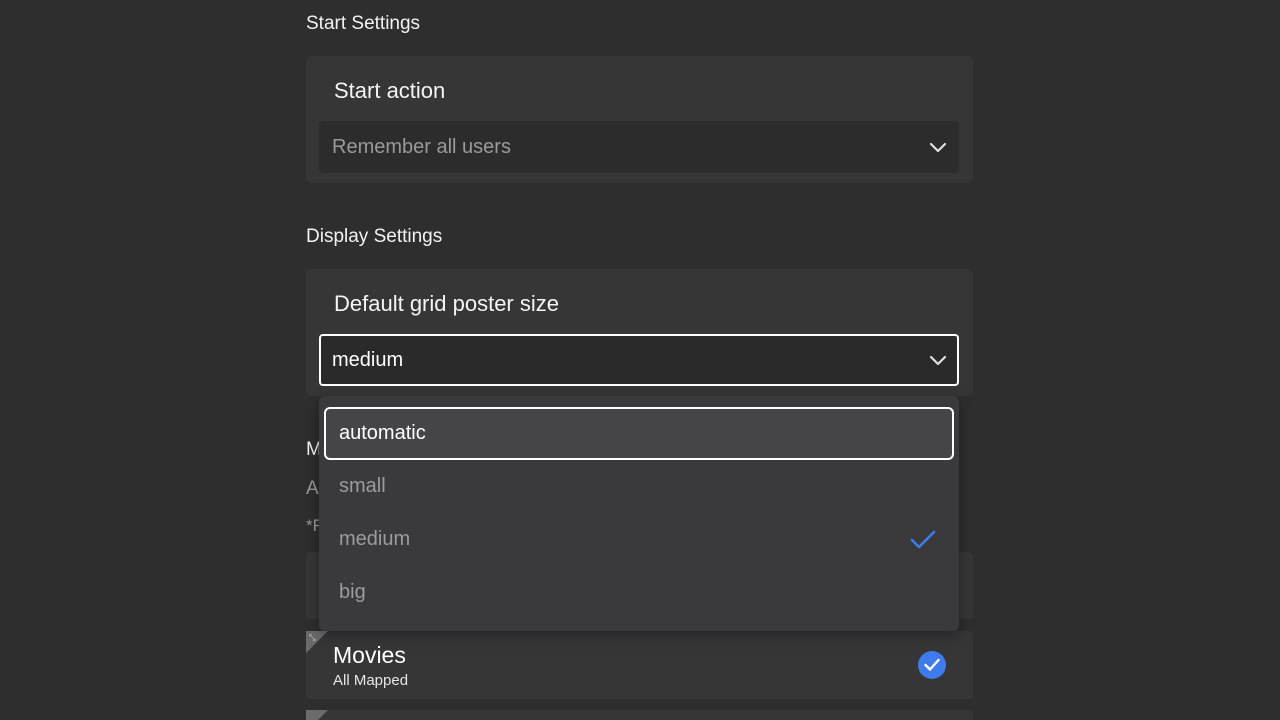  Describe the element at coordinates (390, 90) in the screenshot. I see `start-action-label: Start action` at that location.